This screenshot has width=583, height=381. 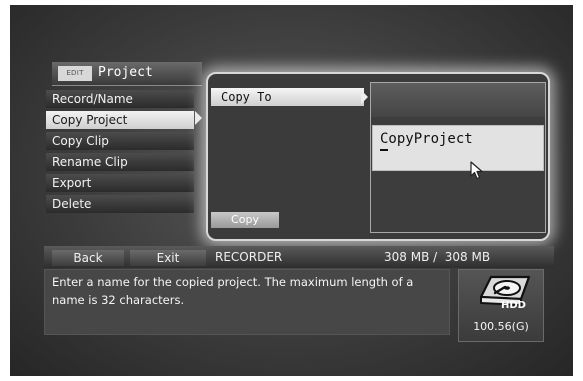 I want to click on menu-item-copy-project: Copy Project, so click(x=120, y=120).